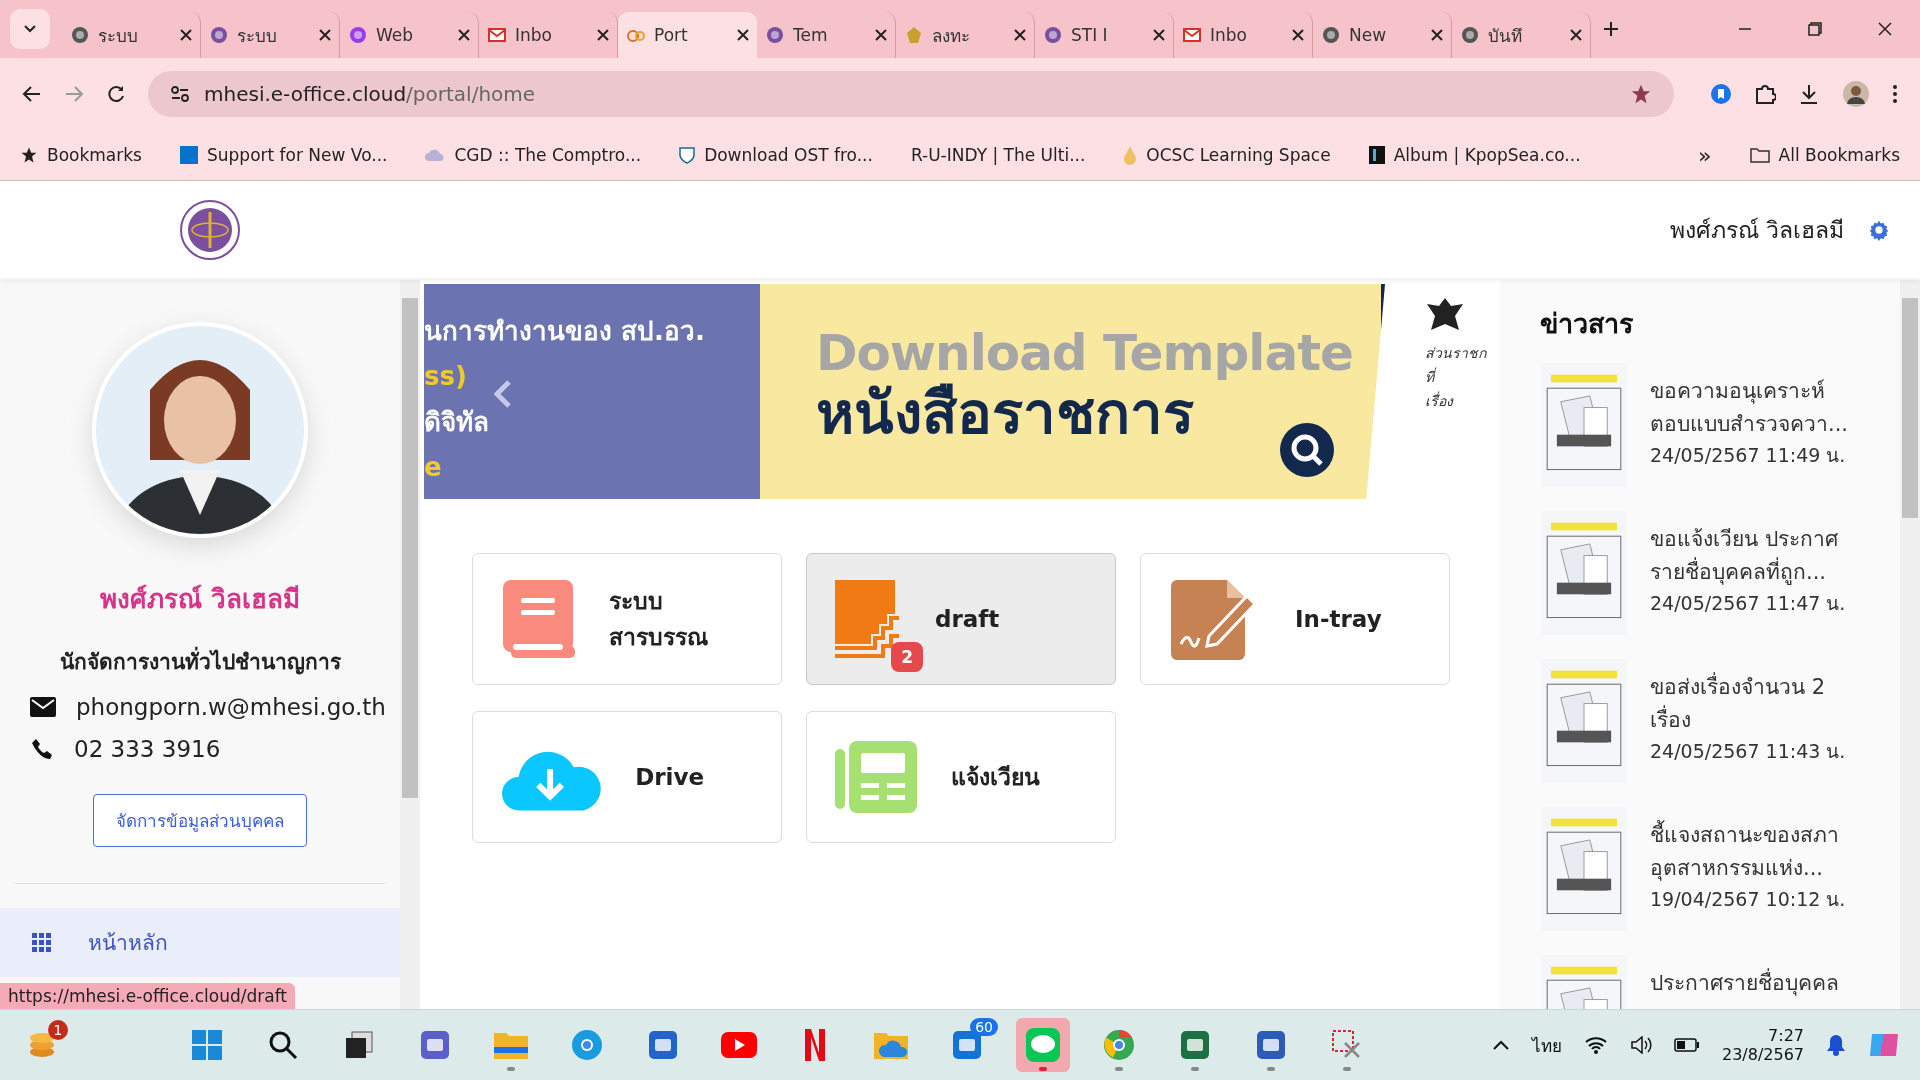 The image size is (1920, 1080). I want to click on grid-icon, so click(42, 942).